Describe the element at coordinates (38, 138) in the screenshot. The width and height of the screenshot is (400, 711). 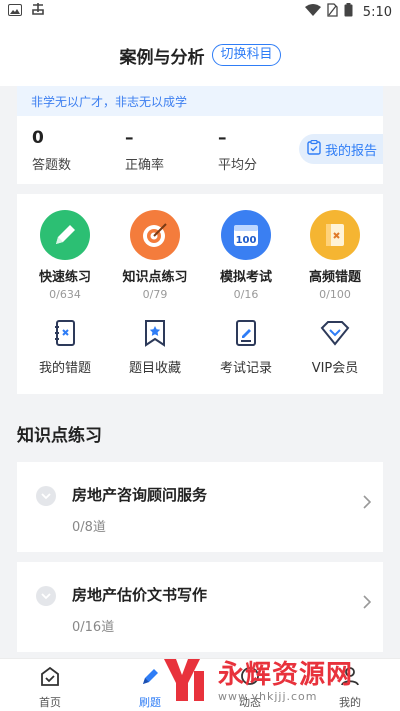
I see `stat-value: 0` at that location.